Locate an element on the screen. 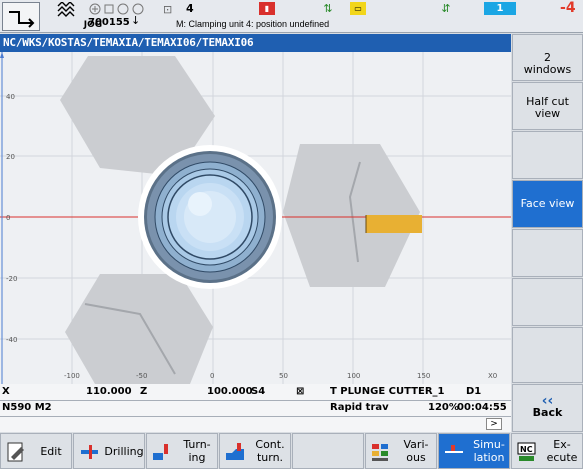 This screenshot has width=583, height=469. softkey-label: Half cut view is located at coordinates (547, 107).